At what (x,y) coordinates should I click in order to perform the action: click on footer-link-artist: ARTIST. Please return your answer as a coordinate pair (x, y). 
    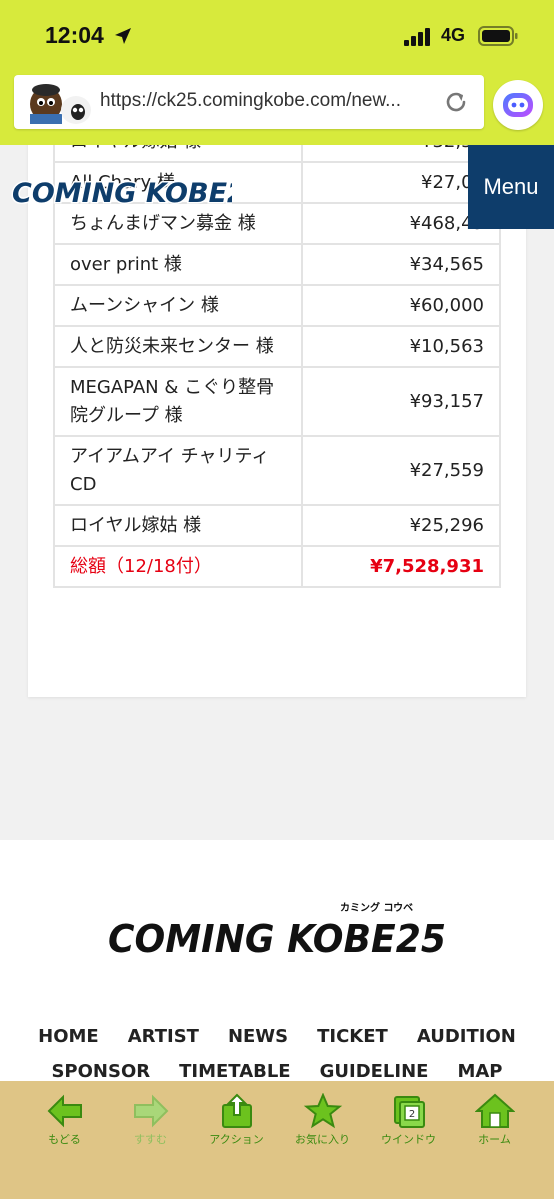
    Looking at the image, I should click on (163, 1036).